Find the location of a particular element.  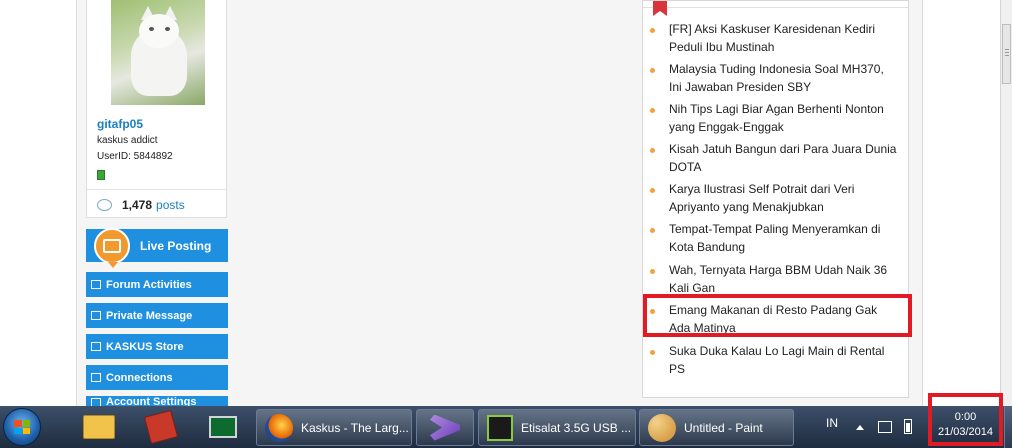

live-posting-icon is located at coordinates (112, 248).